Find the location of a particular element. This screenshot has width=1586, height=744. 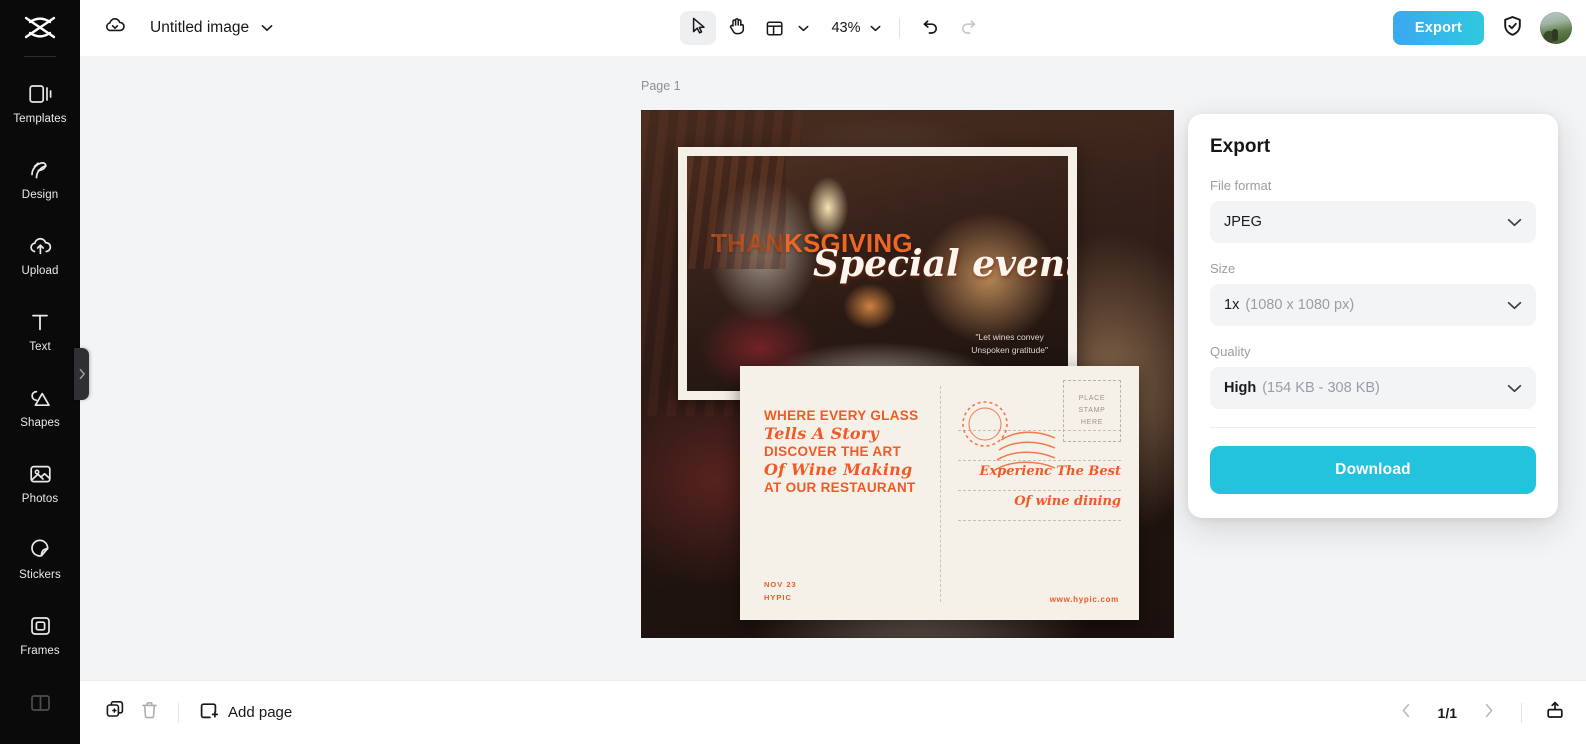

cloud-sync-icon is located at coordinates (115, 28).